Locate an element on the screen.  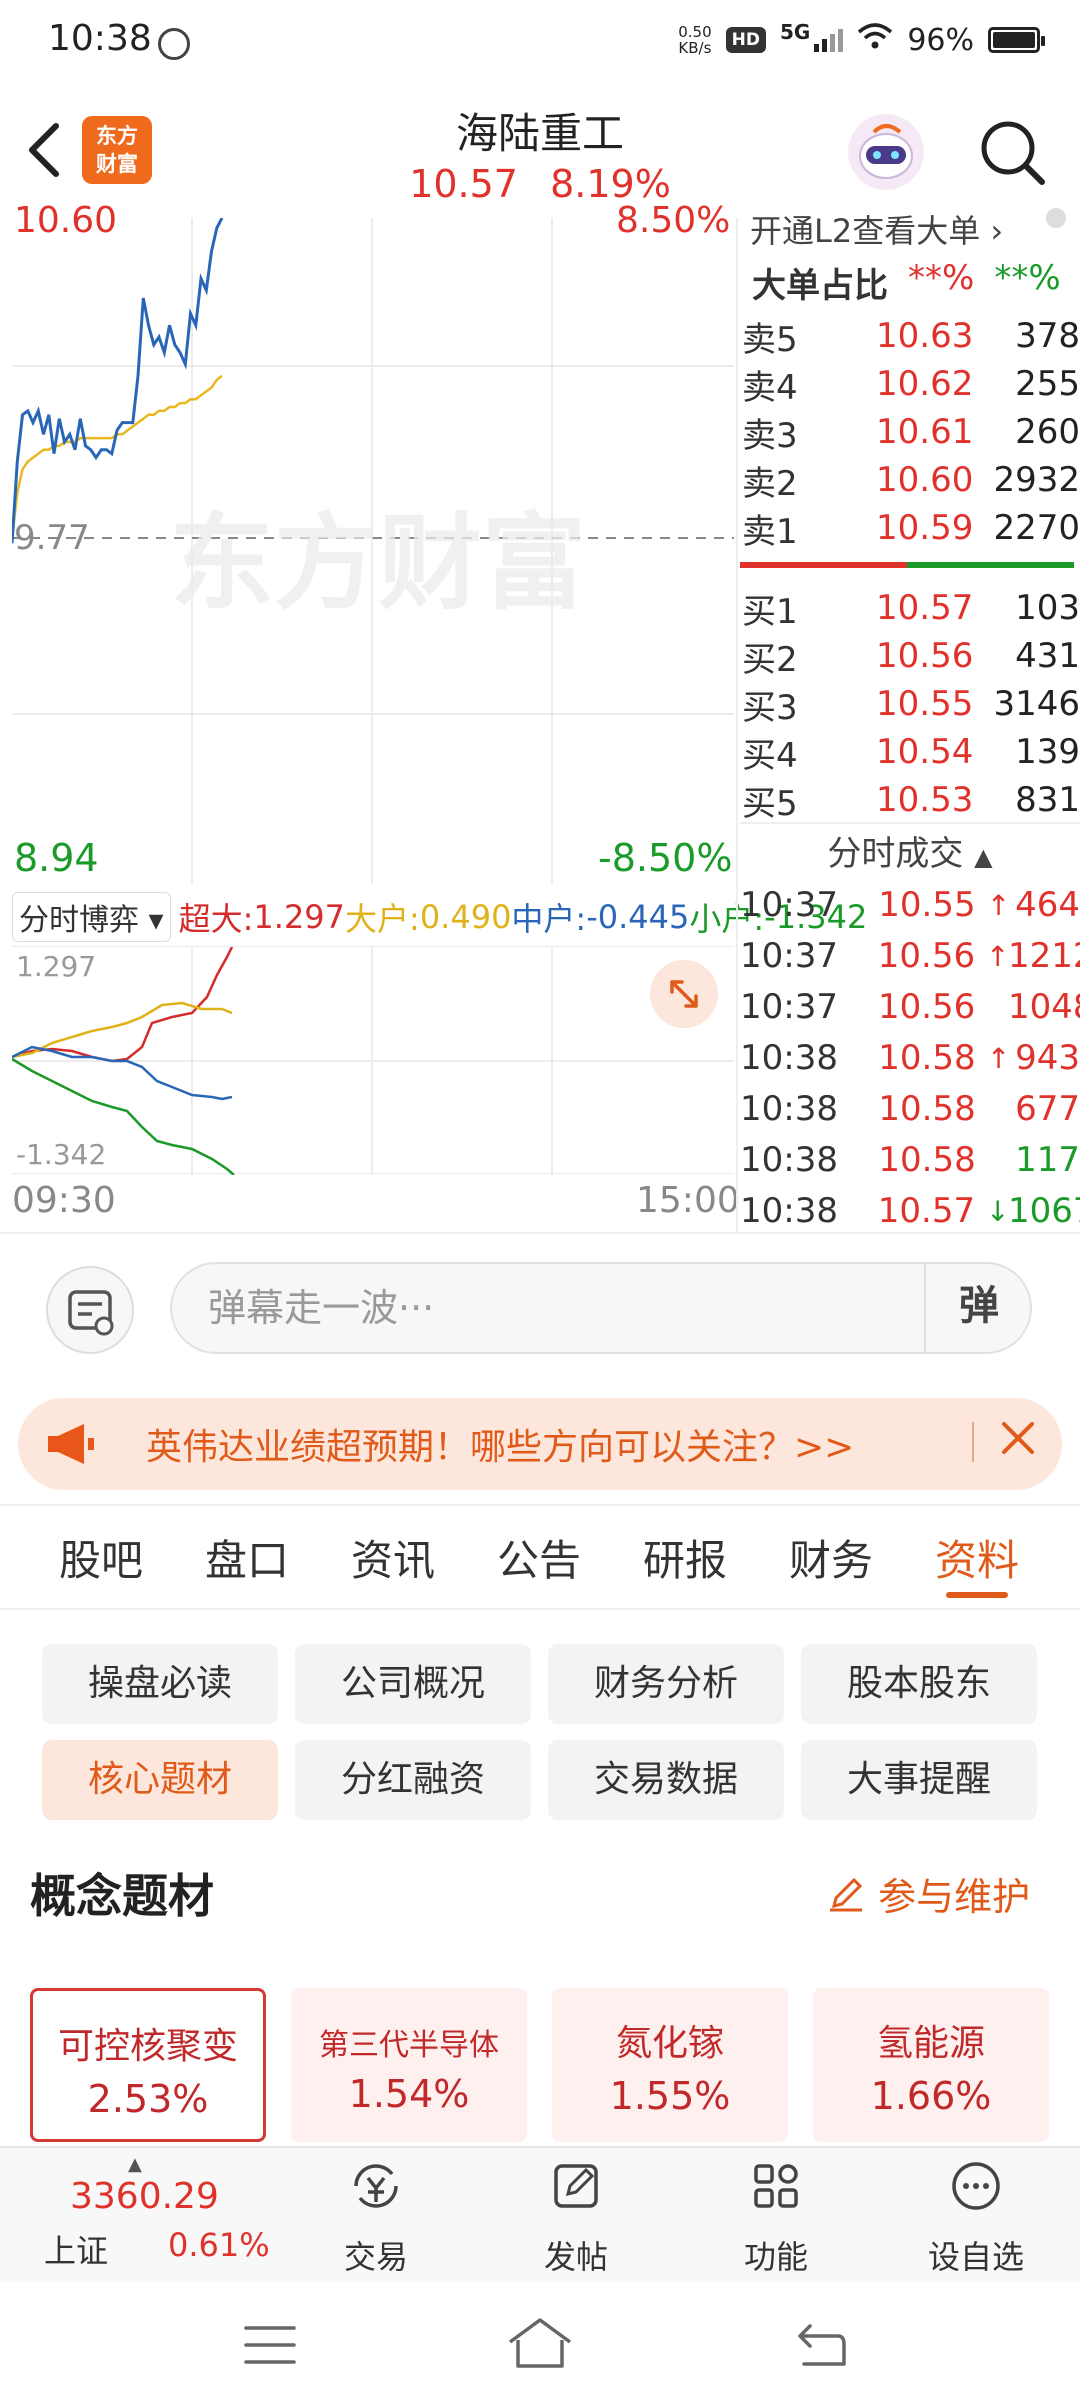
ask-label: 卖5 is located at coordinates (770, 339).